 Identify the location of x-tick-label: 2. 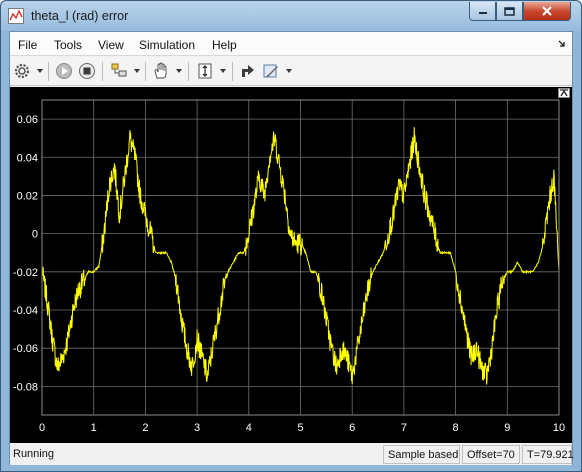
(145, 428).